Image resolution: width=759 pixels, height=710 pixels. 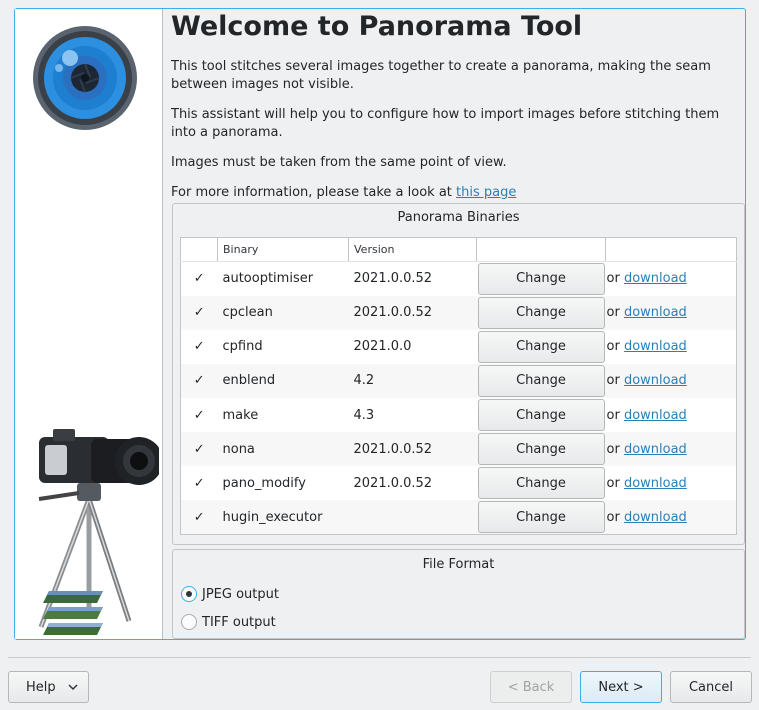 What do you see at coordinates (239, 622) in the screenshot?
I see `tiff-output-label: TIFF output` at bounding box center [239, 622].